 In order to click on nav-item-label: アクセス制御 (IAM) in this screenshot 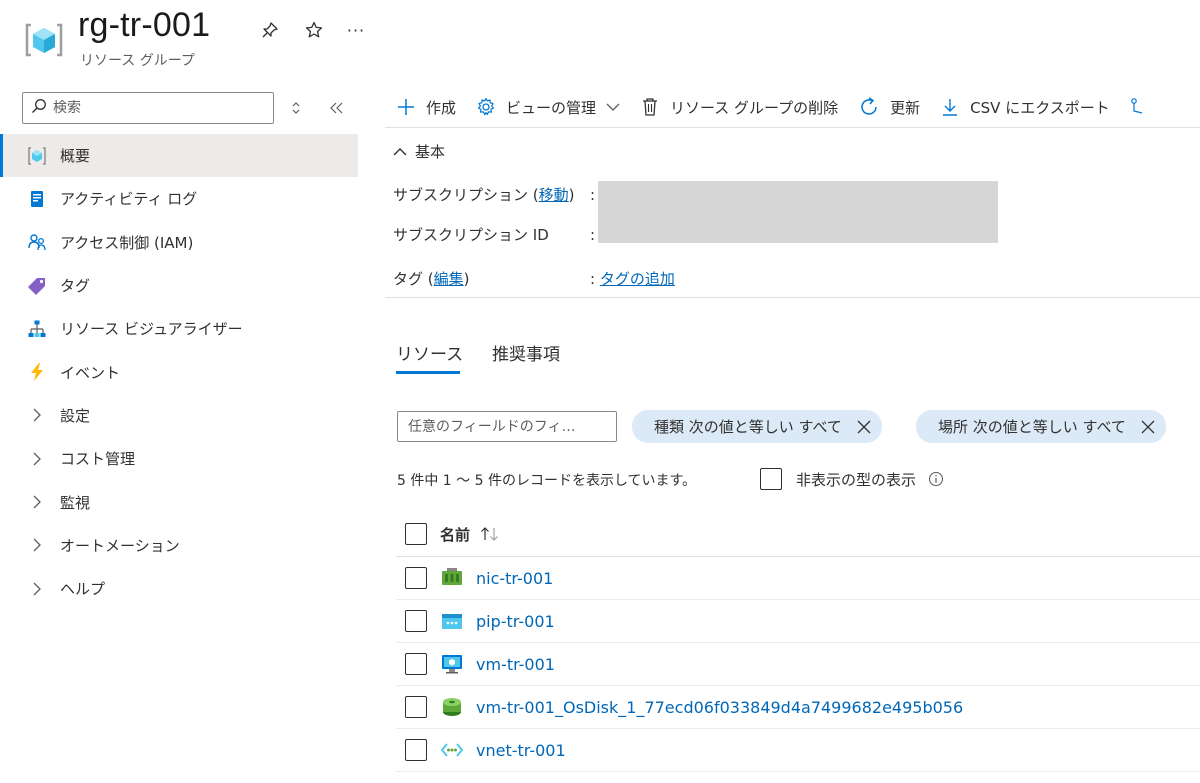, I will do `click(127, 242)`.